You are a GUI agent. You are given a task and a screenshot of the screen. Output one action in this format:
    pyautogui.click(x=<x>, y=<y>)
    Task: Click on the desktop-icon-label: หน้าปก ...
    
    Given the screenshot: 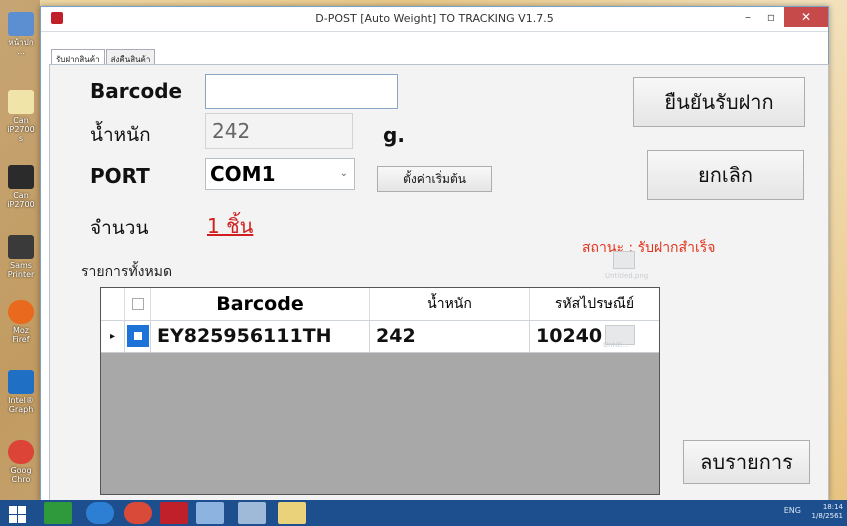 What is the action you would take?
    pyautogui.click(x=21, y=47)
    